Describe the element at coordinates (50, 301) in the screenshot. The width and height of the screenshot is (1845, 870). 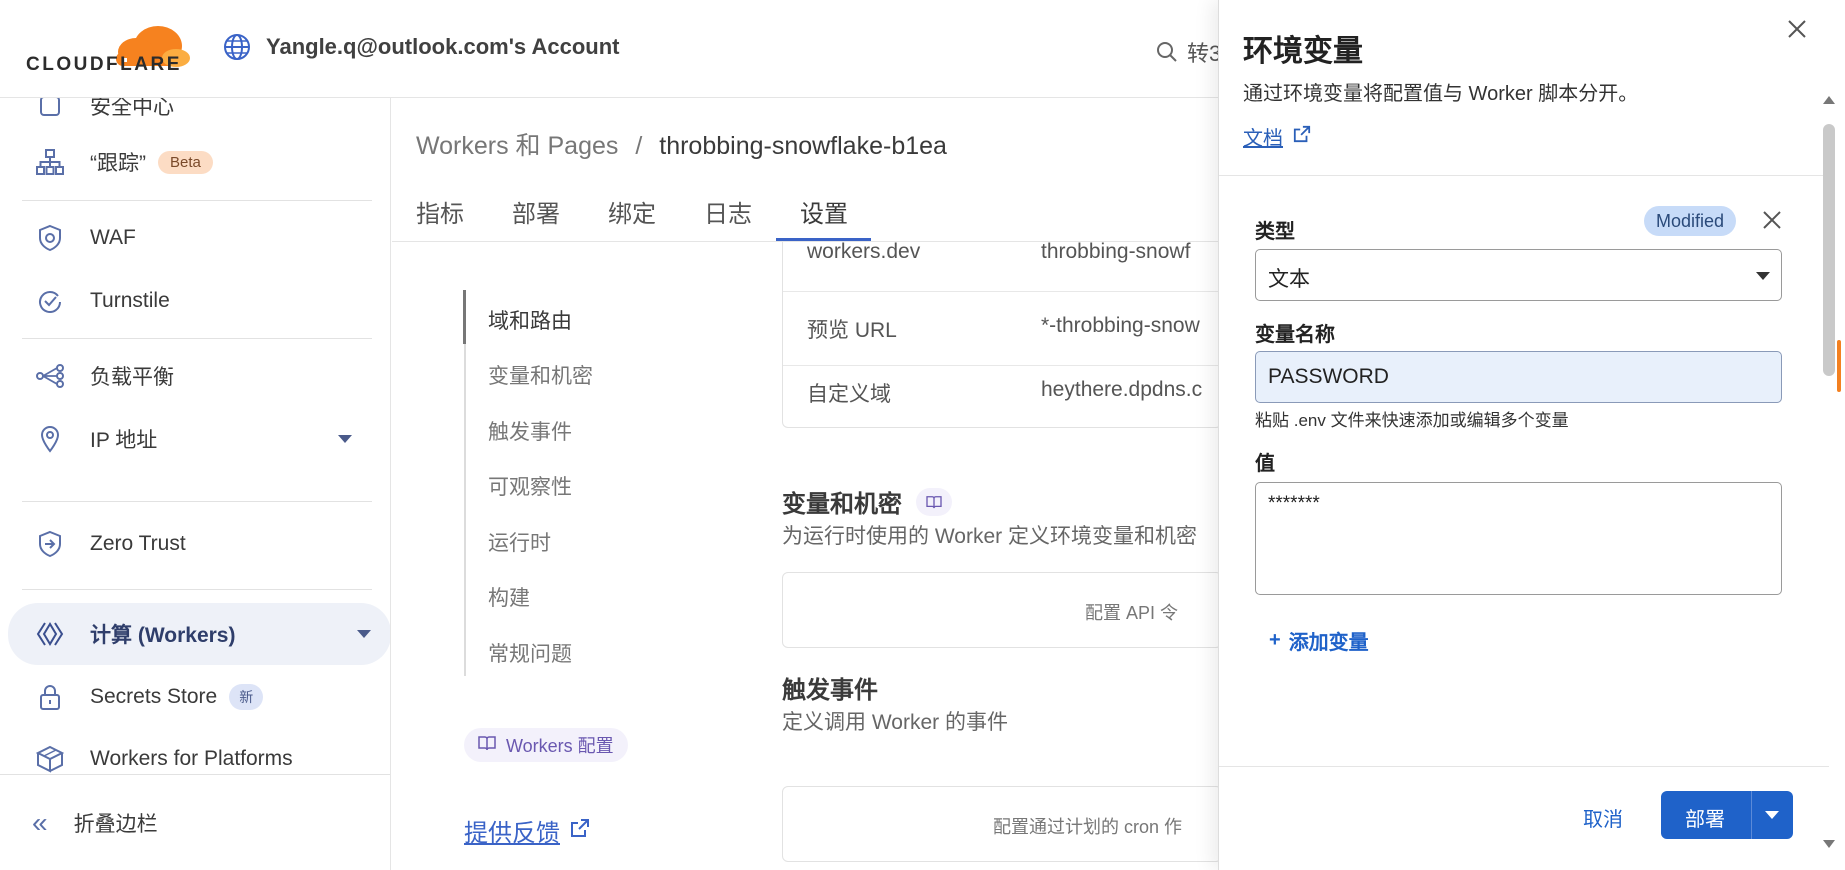
I see `turnstile-icon` at that location.